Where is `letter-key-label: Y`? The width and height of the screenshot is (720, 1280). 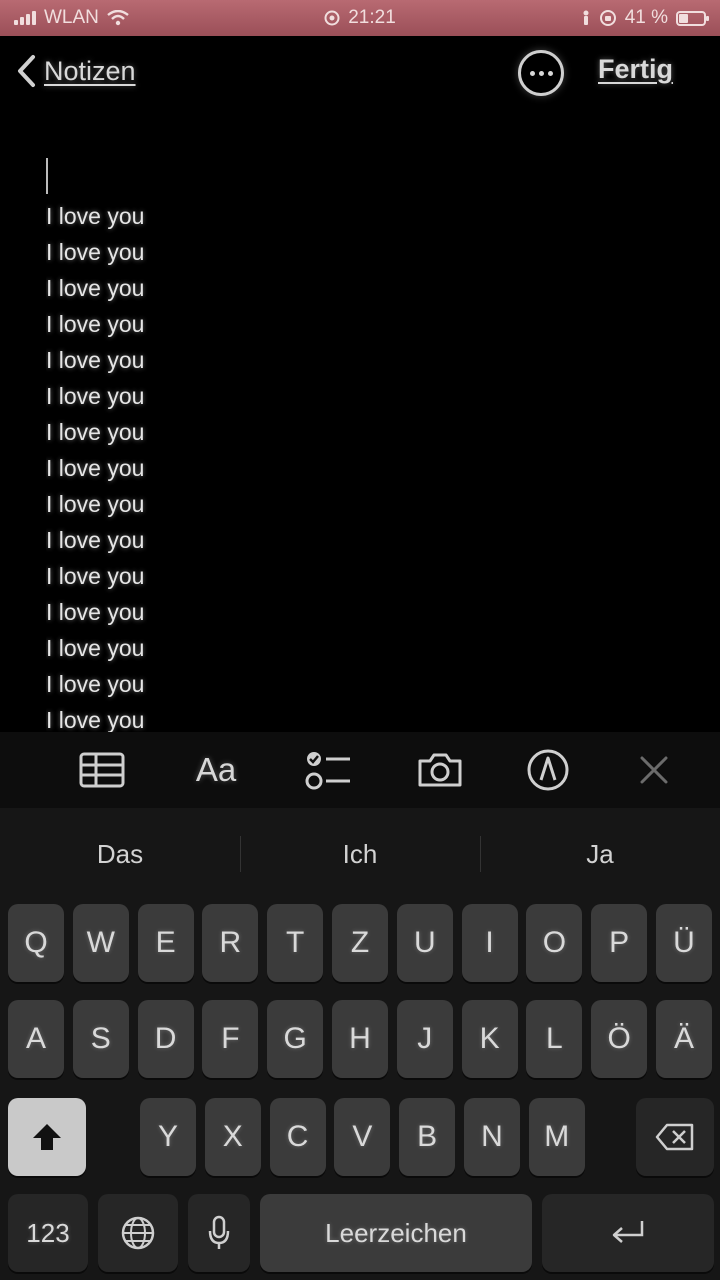 letter-key-label: Y is located at coordinates (167, 1136).